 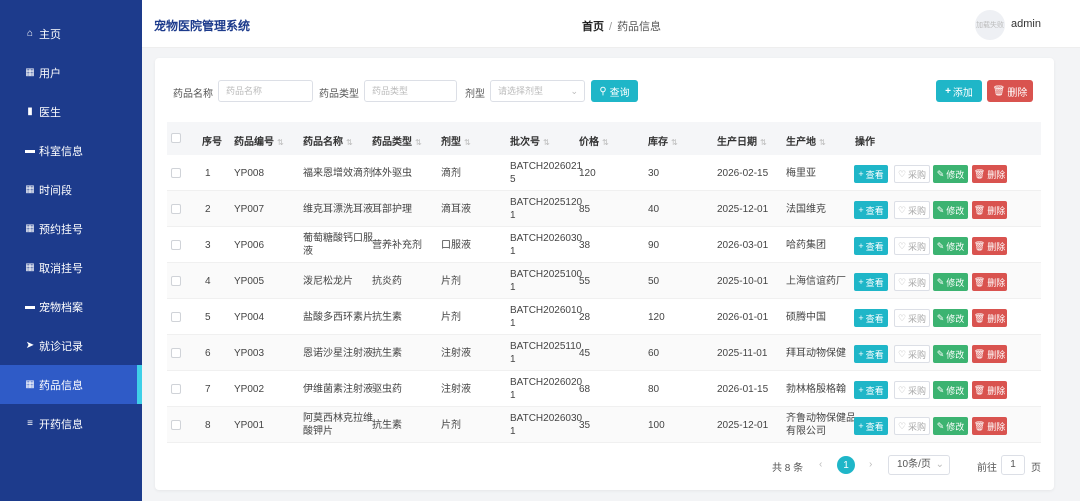 I want to click on breadcrumb-current: 药品信息, so click(x=639, y=27).